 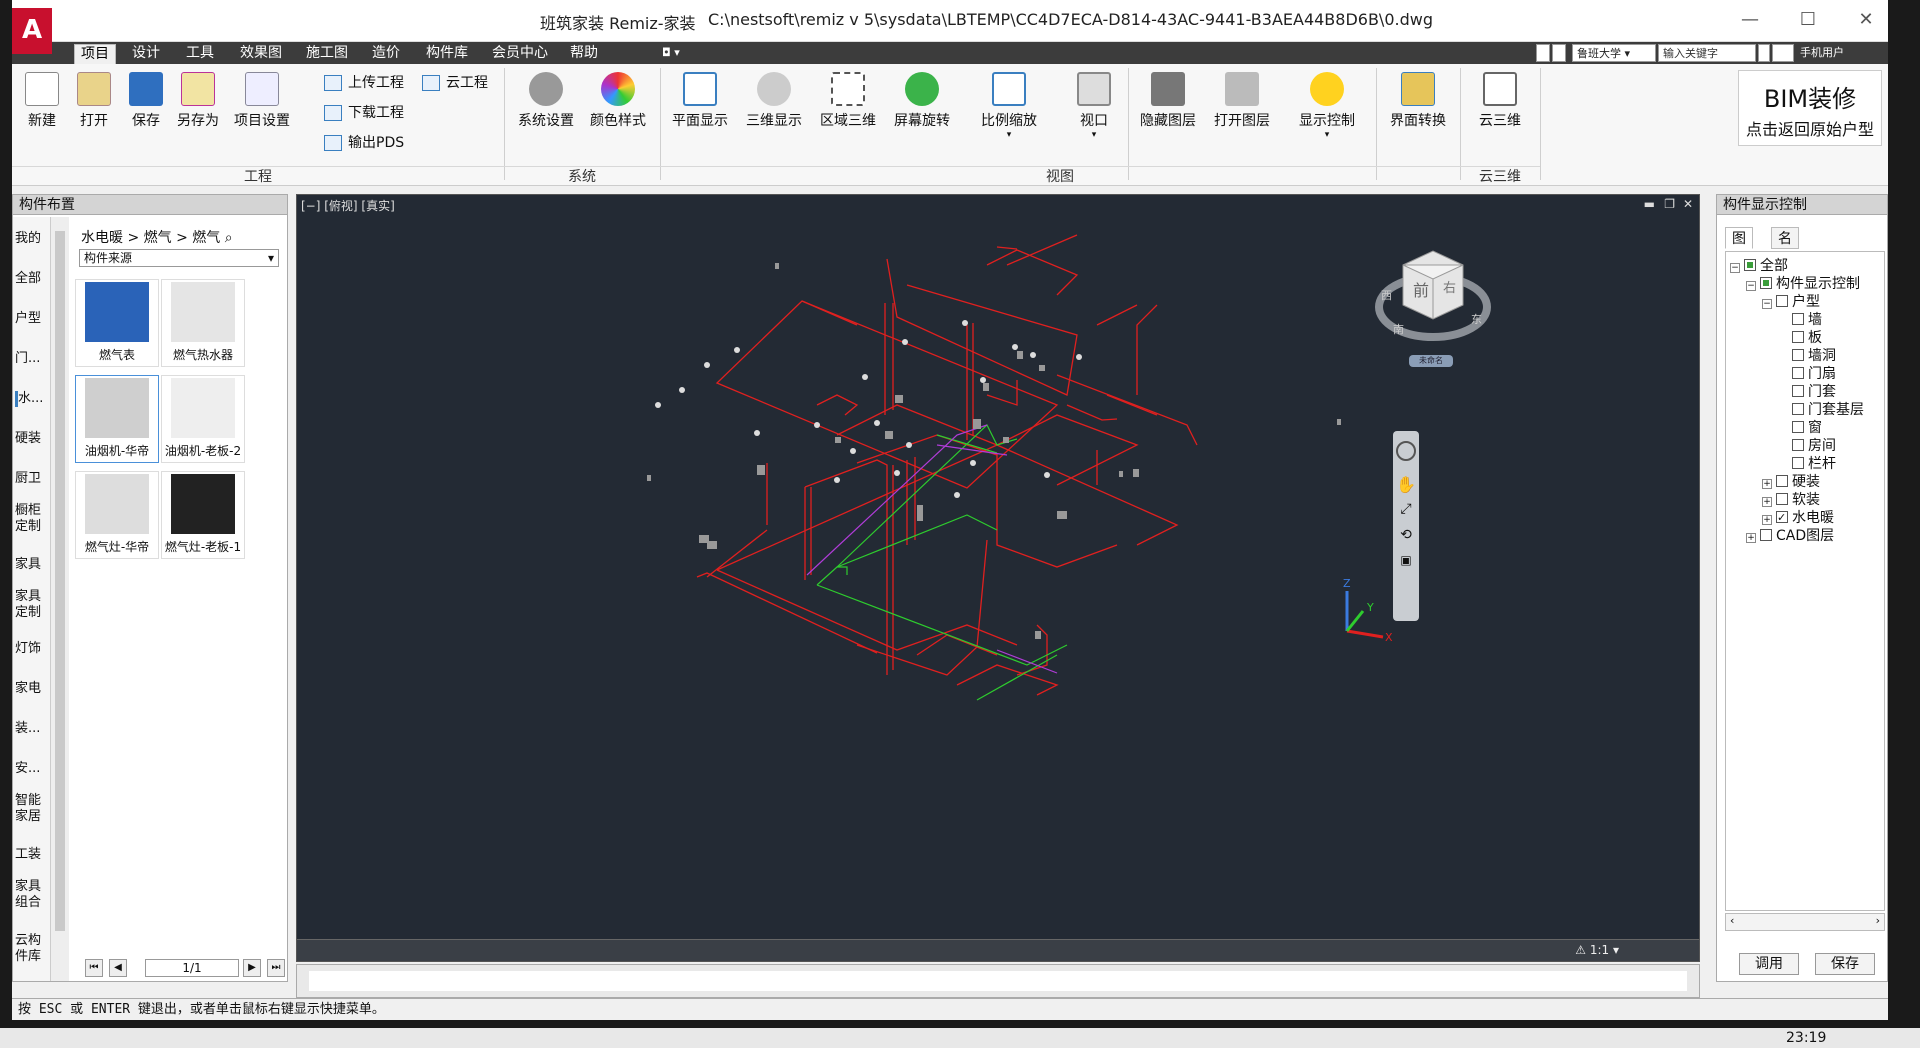 What do you see at coordinates (60, 599) in the screenshot?
I see `category-scrollbar` at bounding box center [60, 599].